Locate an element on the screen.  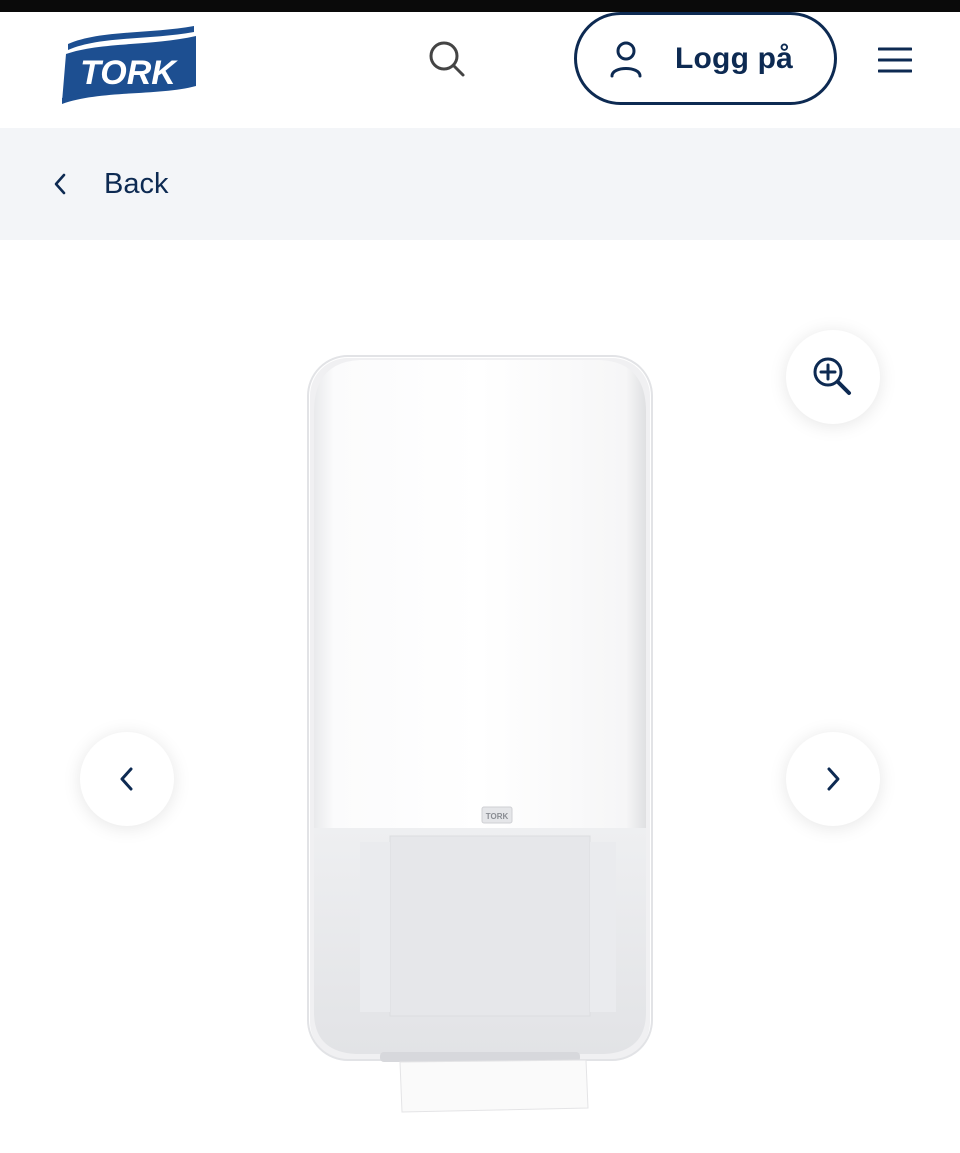
status-strip is located at coordinates (480, 6).